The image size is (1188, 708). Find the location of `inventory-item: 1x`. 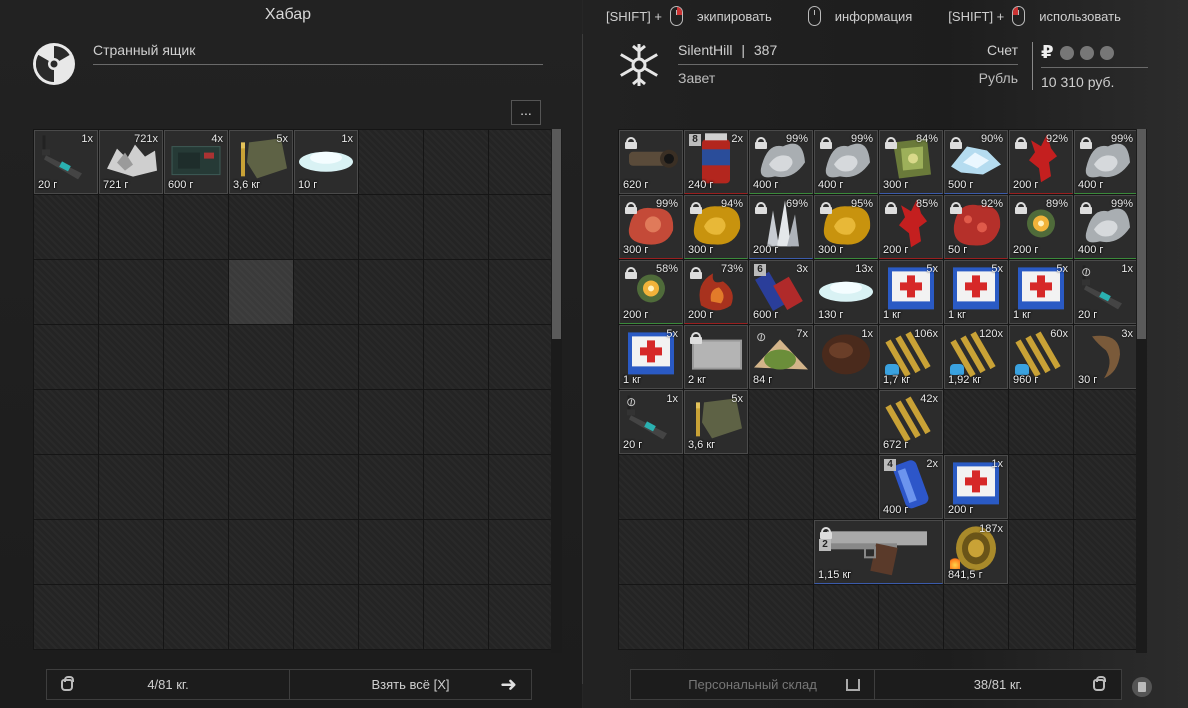

inventory-item: 1x is located at coordinates (846, 357).